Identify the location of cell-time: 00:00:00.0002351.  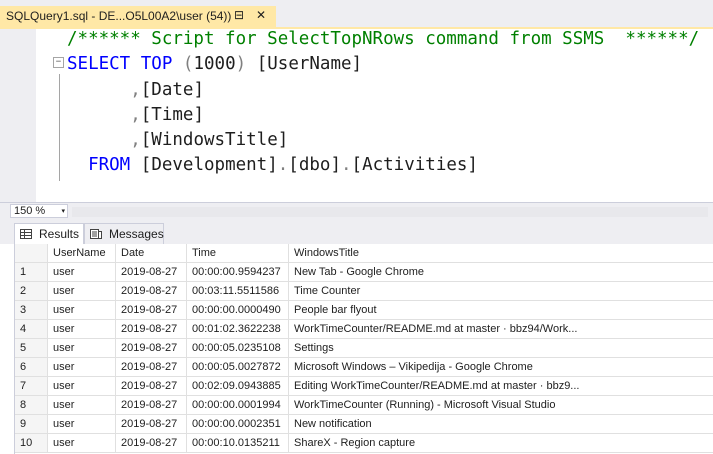
(238, 424).